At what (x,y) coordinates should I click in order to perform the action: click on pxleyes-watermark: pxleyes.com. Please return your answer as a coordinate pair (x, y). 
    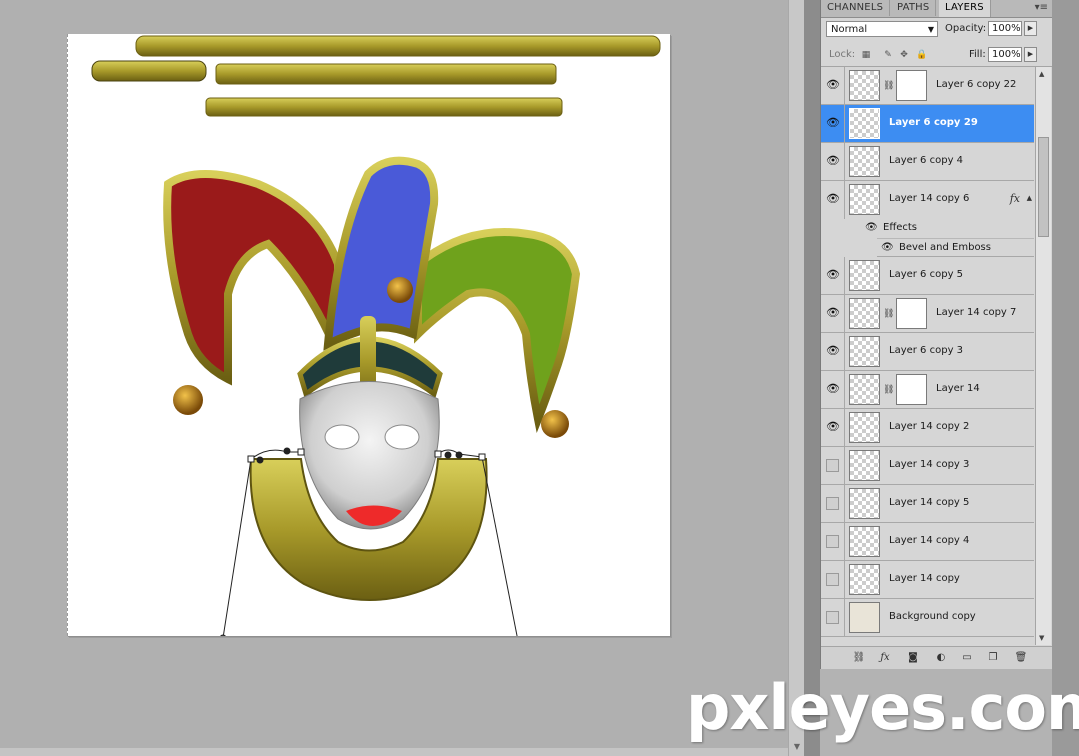
    Looking at the image, I should click on (882, 707).